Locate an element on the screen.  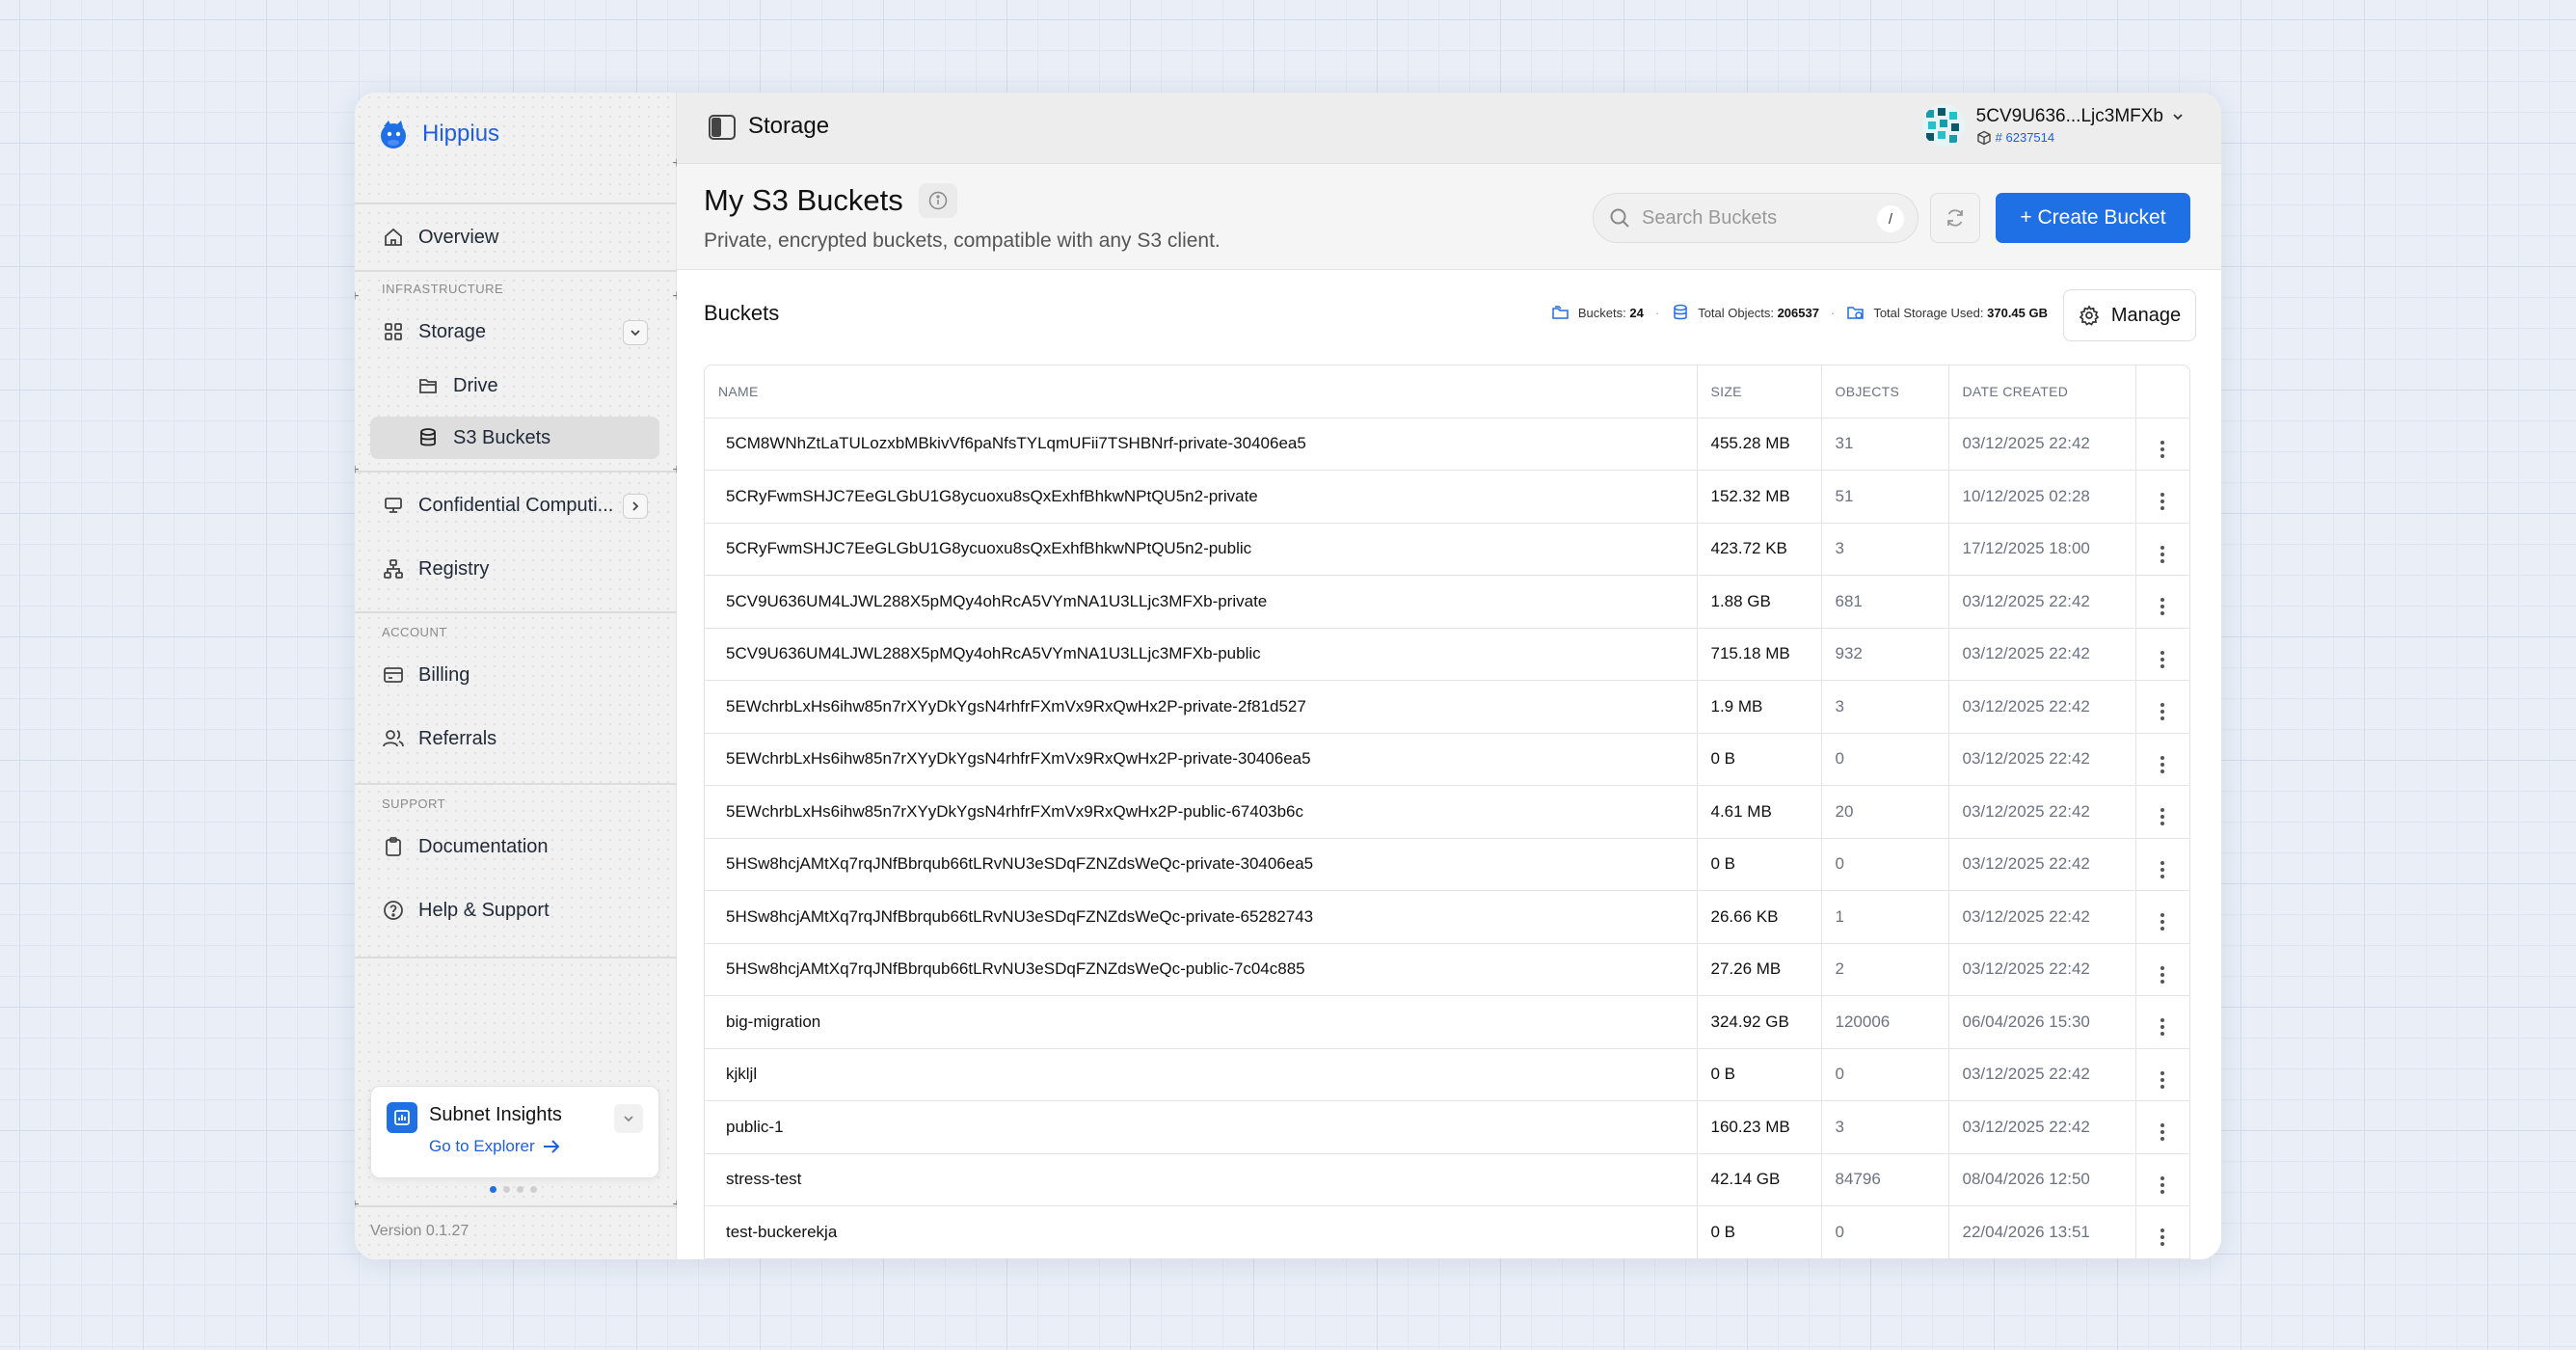
sidebar-item-s3-buckets: S3 Buckets is located at coordinates (514, 438).